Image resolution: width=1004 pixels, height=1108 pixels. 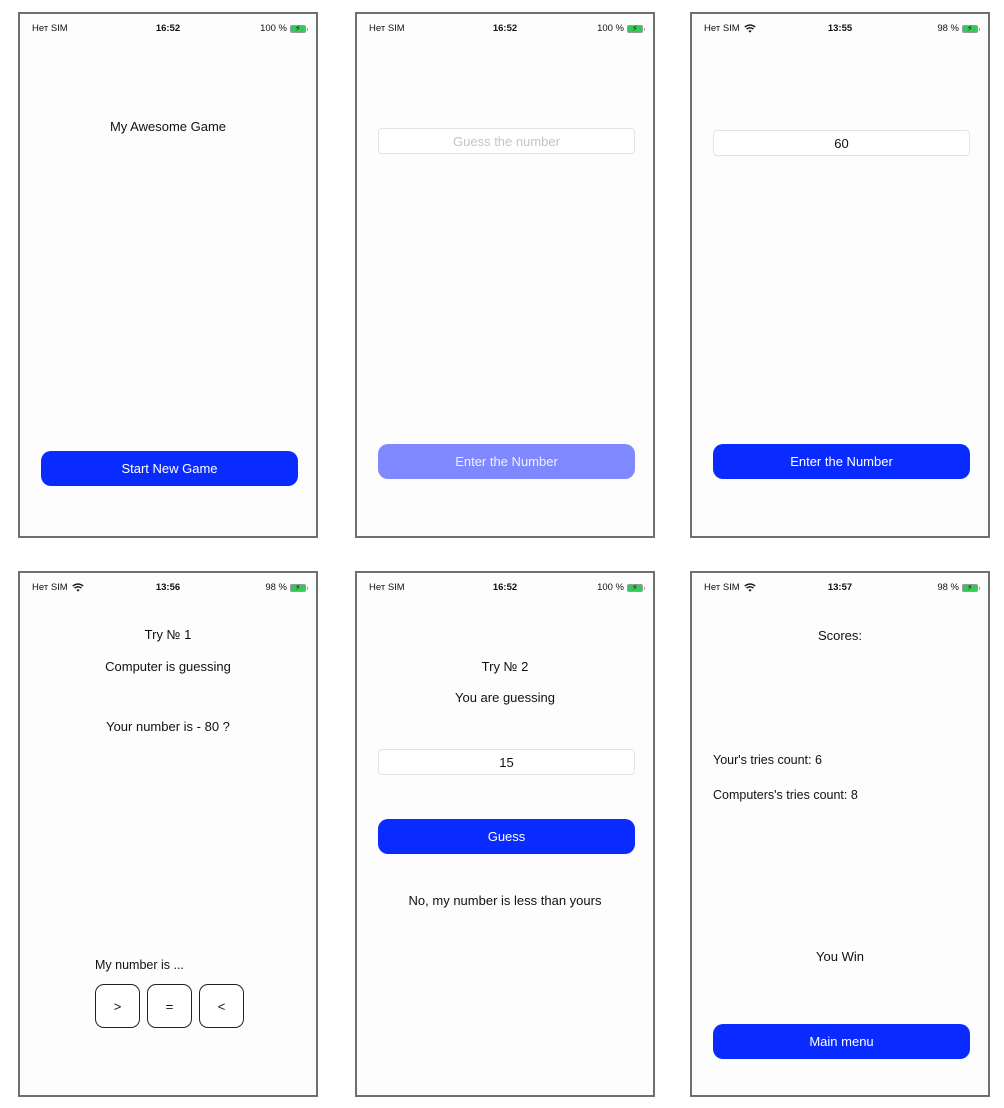 I want to click on equal-button: =, so click(x=169, y=1006).